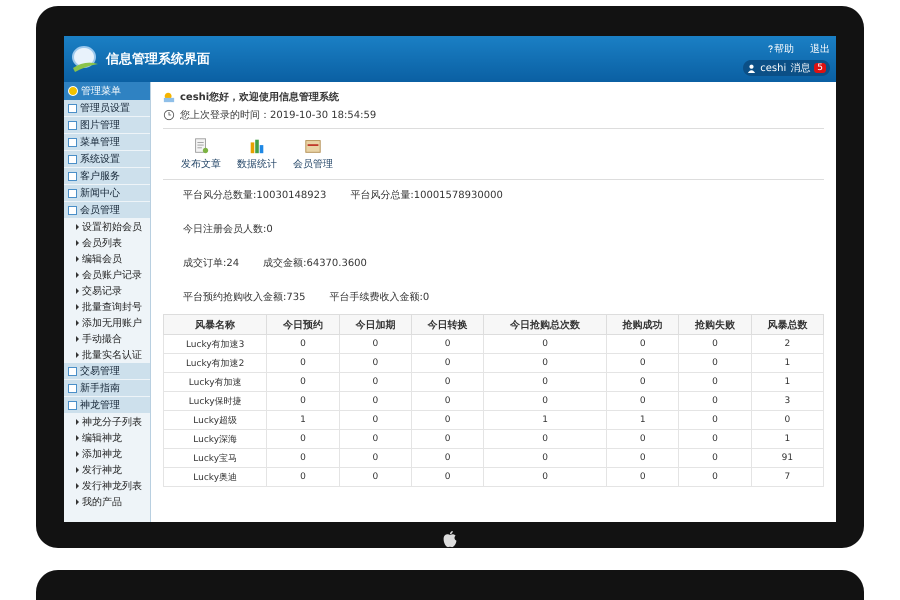 The height and width of the screenshot is (600, 900). Describe the element at coordinates (107, 388) in the screenshot. I see `sidebar-item: 新手指南` at that location.